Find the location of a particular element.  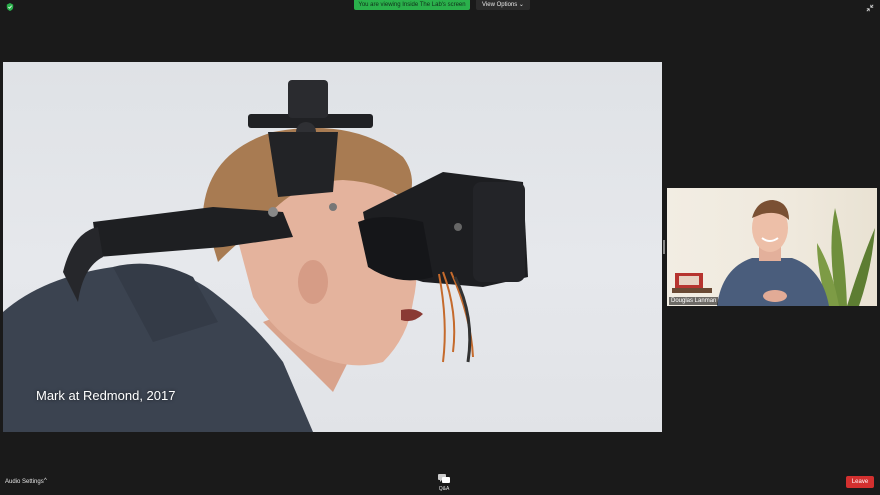

participant-video-tile: Douglas Lanman is located at coordinates (772, 247).